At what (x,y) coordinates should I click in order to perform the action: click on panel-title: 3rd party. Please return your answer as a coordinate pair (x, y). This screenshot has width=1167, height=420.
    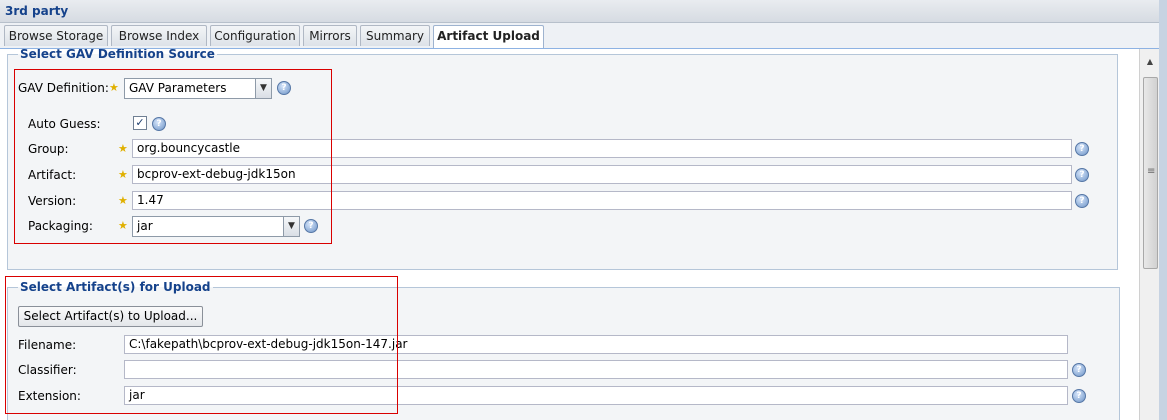
    Looking at the image, I should click on (37, 11).